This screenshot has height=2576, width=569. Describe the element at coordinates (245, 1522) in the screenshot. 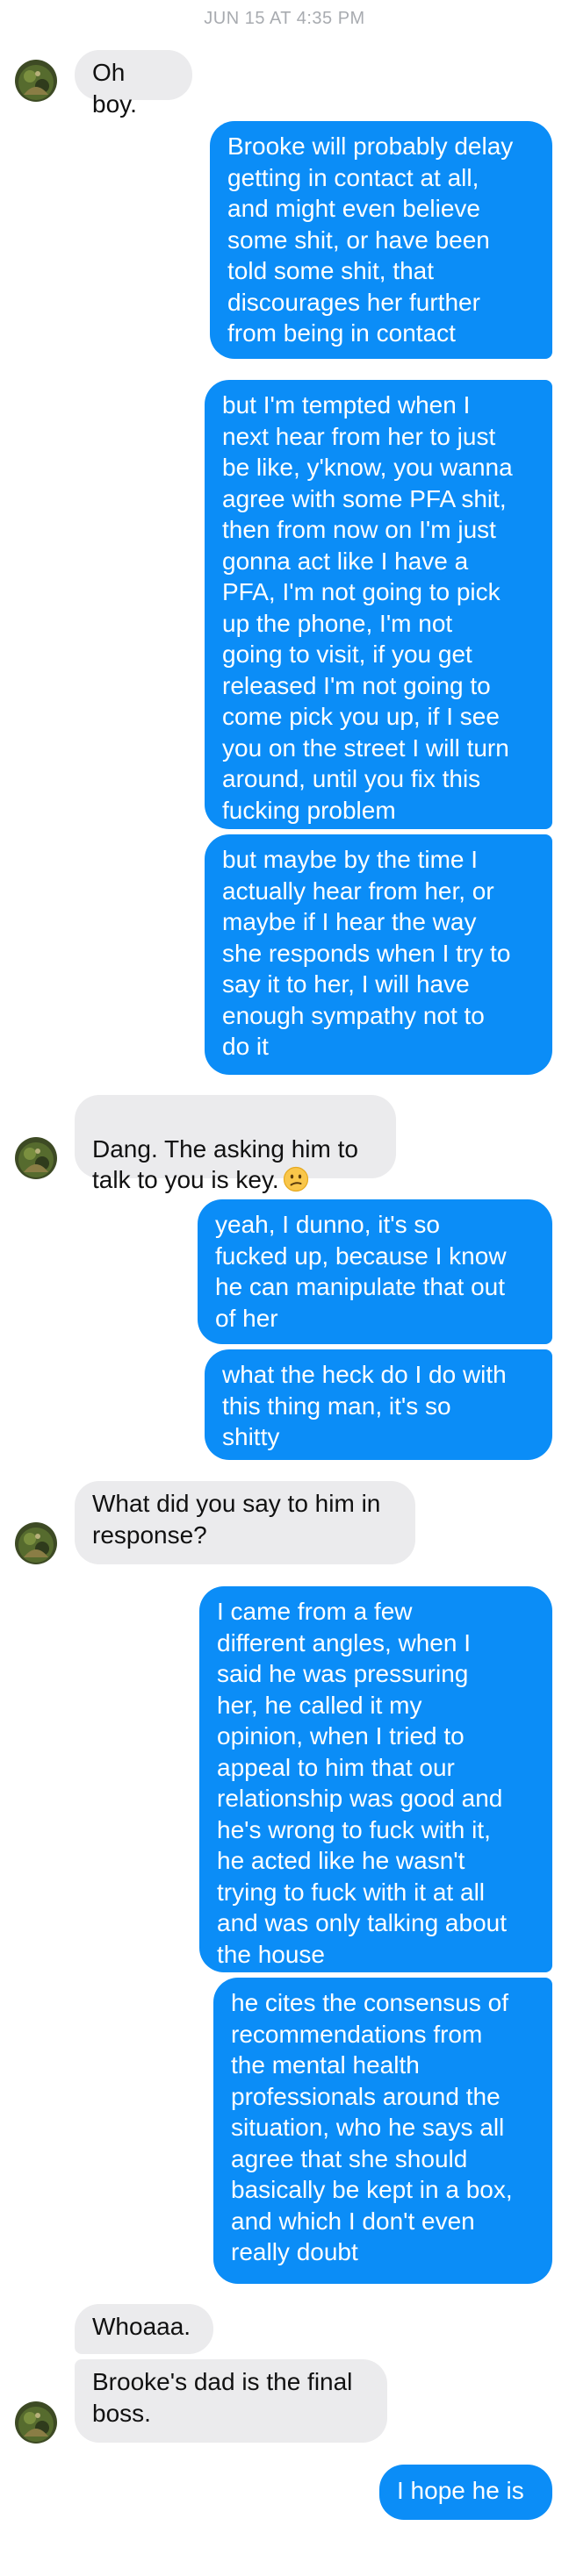

I see `incoming-message-bubble: What did you say to him in response?` at that location.